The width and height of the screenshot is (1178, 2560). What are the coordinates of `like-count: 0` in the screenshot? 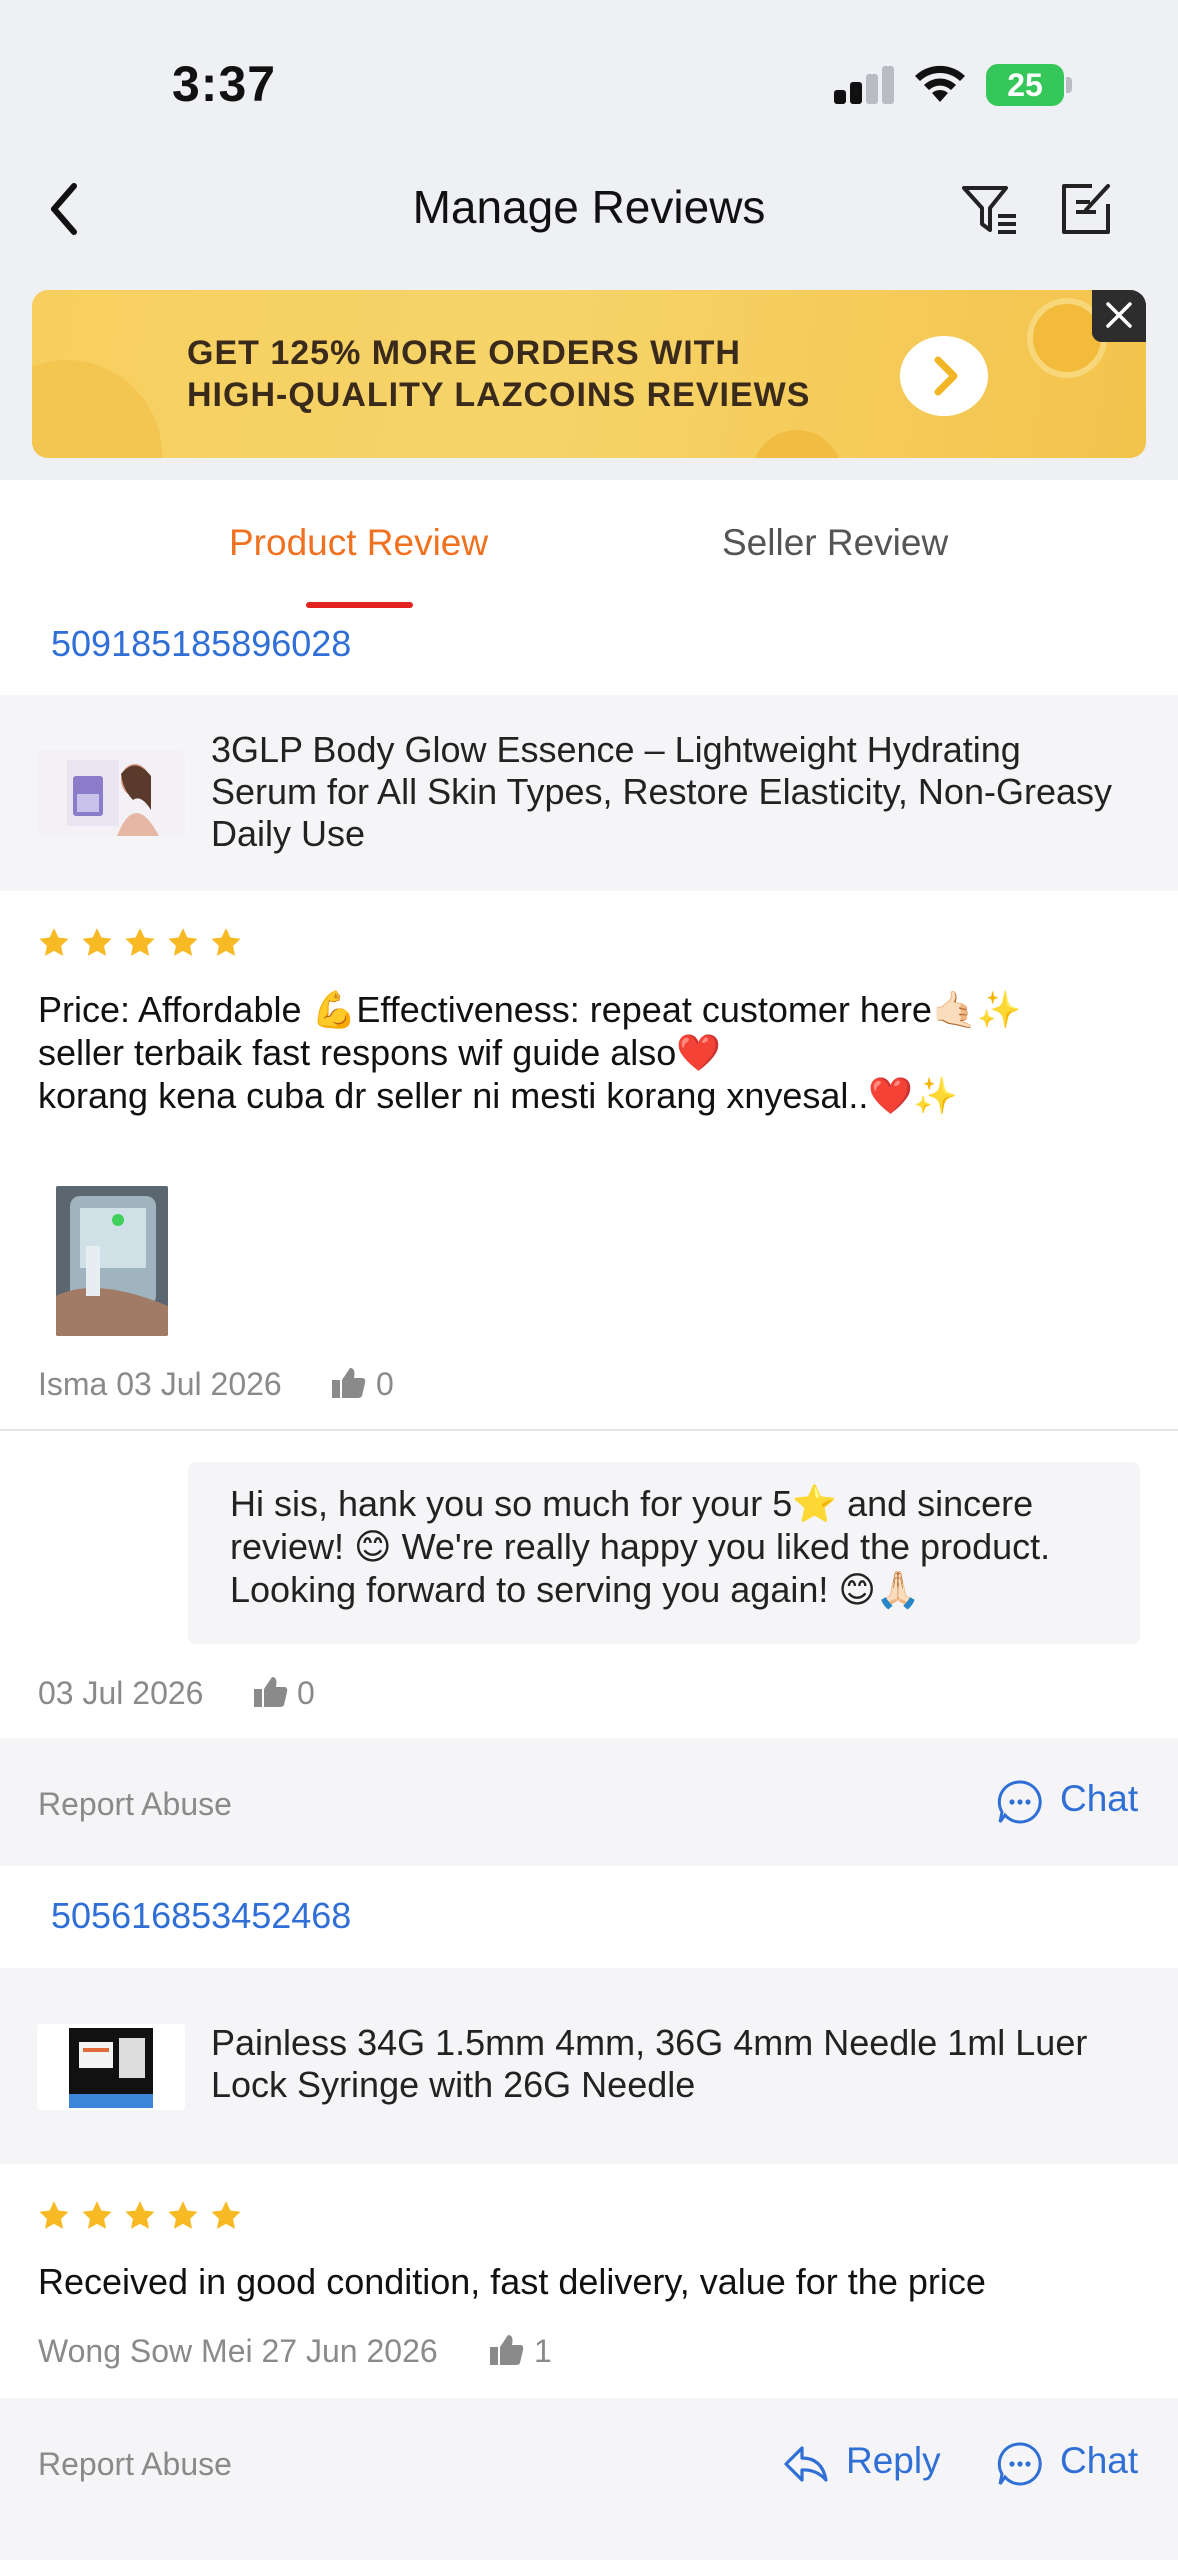 It's located at (385, 1384).